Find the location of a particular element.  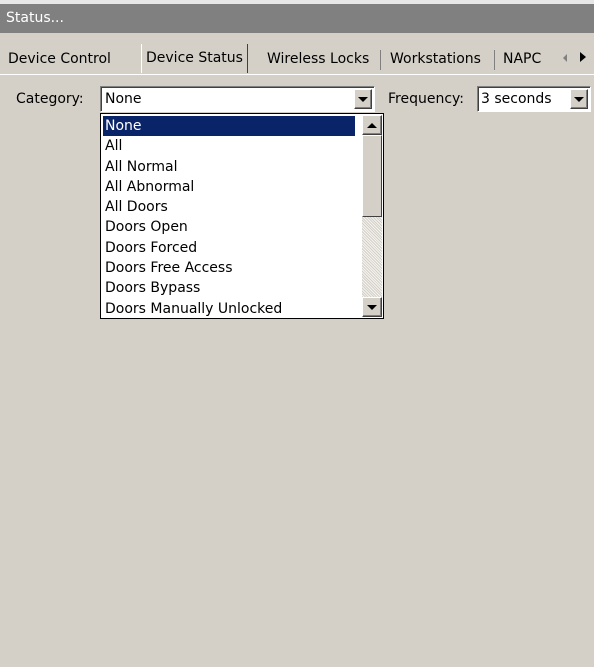

list-item: All Abnormal is located at coordinates (229, 187).